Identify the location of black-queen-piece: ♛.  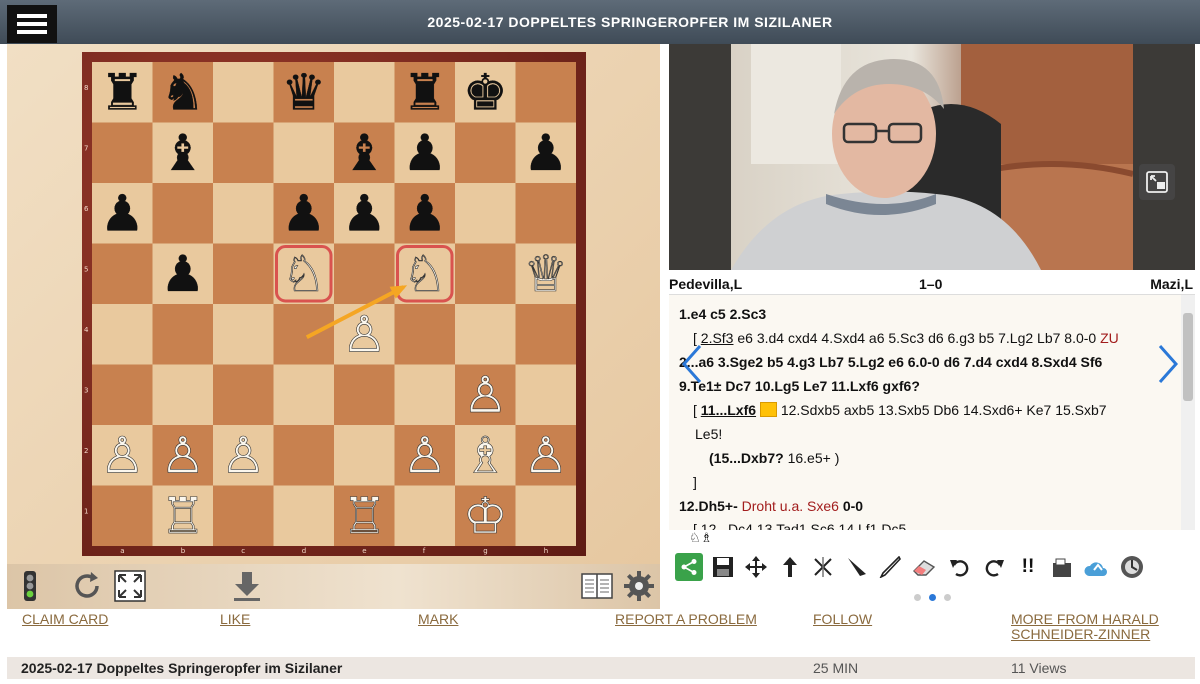
(303, 92).